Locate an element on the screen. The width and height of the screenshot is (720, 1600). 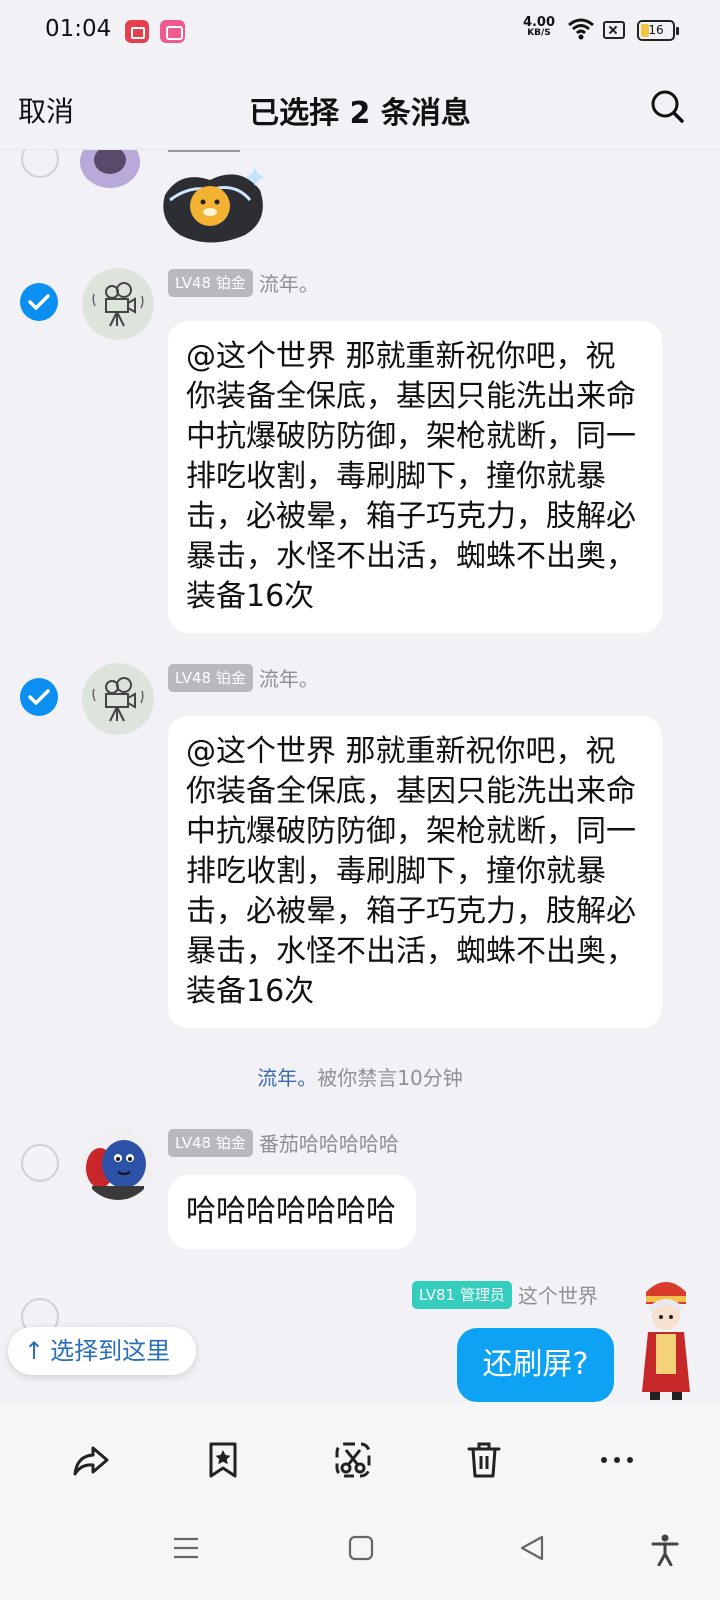
message-meta: LV81 管理员 这个世界 is located at coordinates (505, 1294).